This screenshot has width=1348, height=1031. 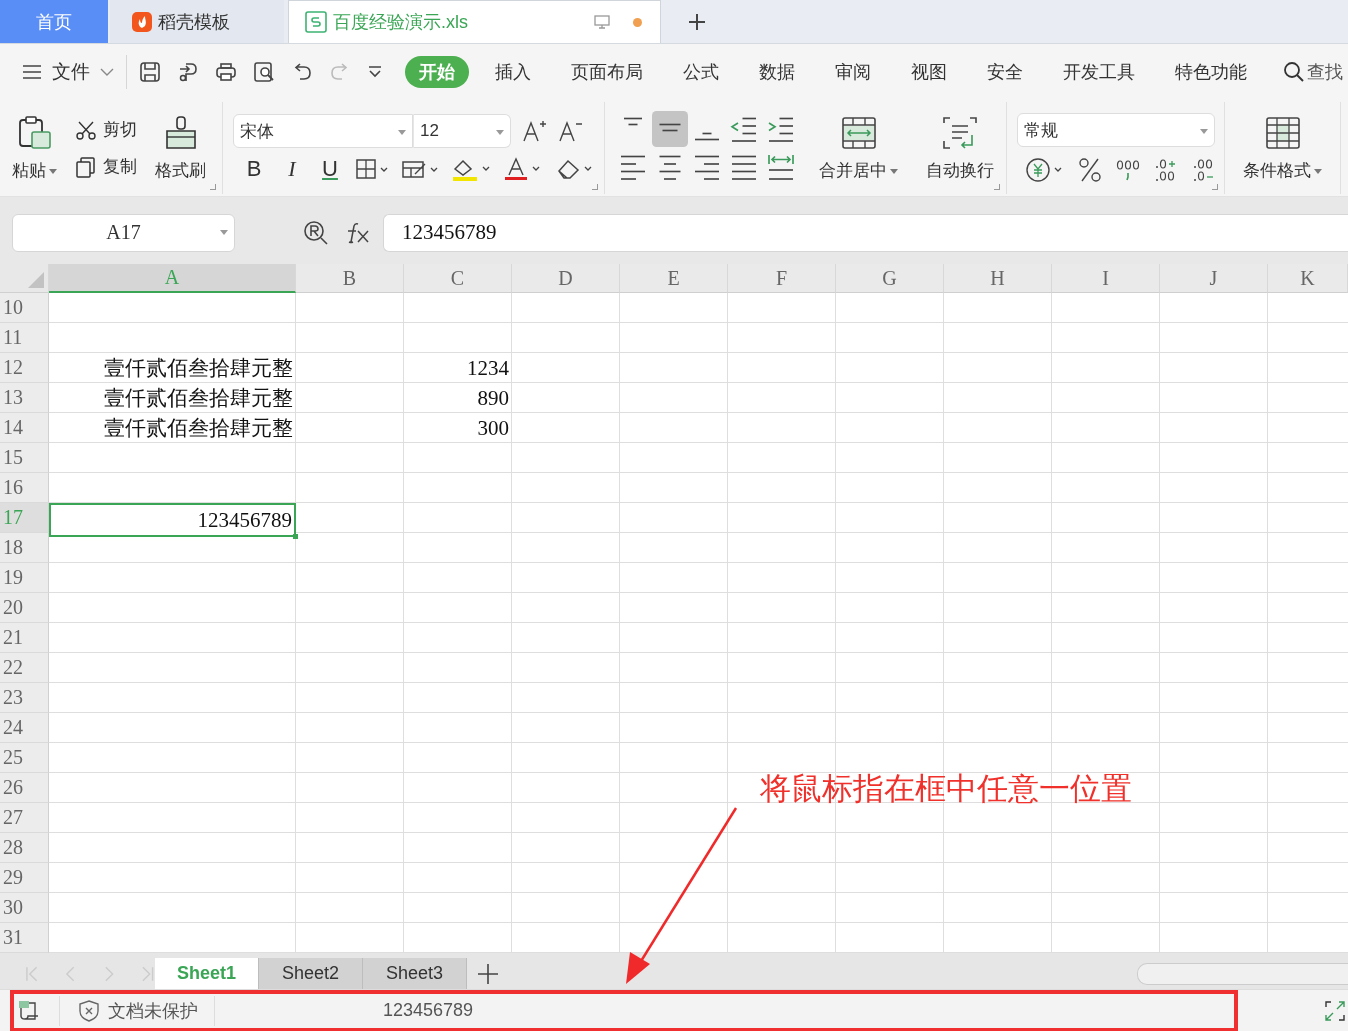 What do you see at coordinates (24, 308) in the screenshot?
I see `row-header: 10` at bounding box center [24, 308].